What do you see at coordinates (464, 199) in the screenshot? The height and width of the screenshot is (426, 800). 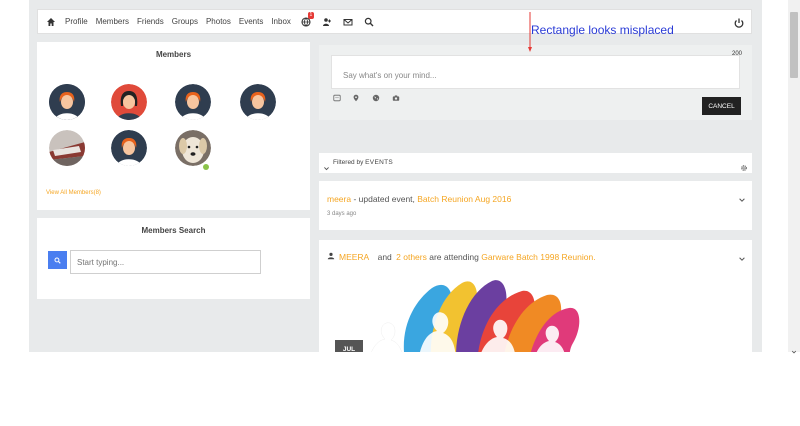 I see `feed-target-link: Batch Reunion Aug 2016` at bounding box center [464, 199].